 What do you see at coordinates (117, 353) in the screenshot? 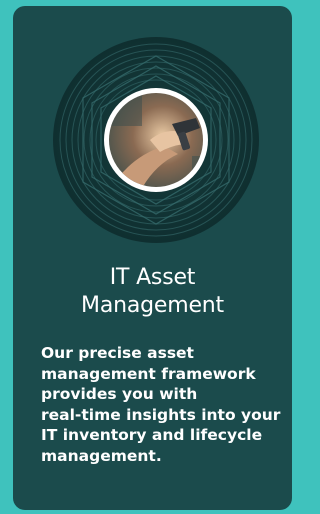
I see `description-line: Our precise asset` at bounding box center [117, 353].